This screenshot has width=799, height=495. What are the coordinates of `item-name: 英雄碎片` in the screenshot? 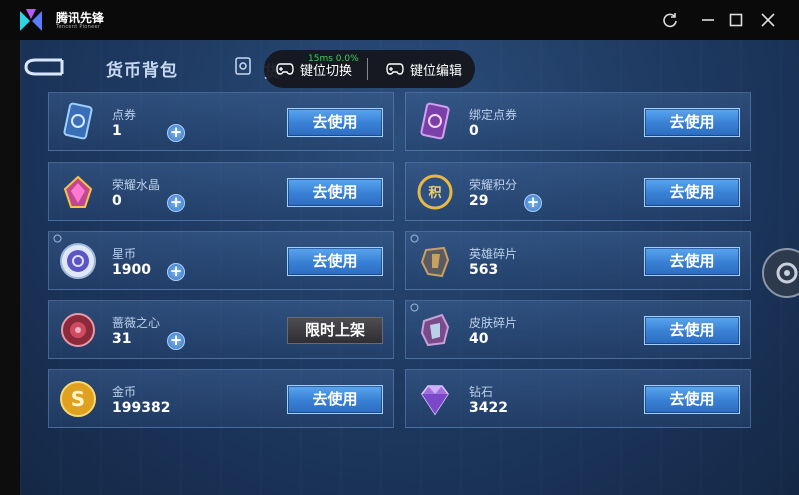 It's located at (493, 254).